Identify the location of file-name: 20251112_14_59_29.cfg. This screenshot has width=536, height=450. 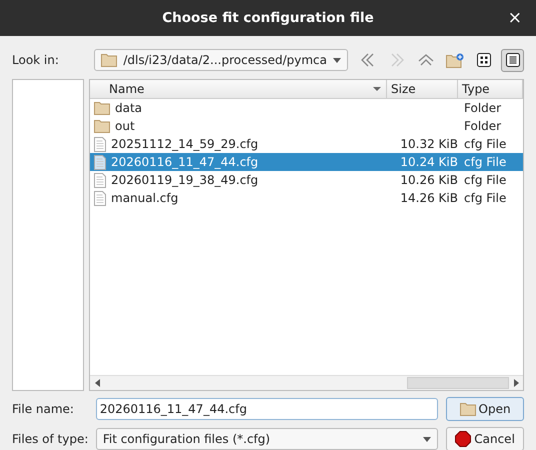
(184, 144).